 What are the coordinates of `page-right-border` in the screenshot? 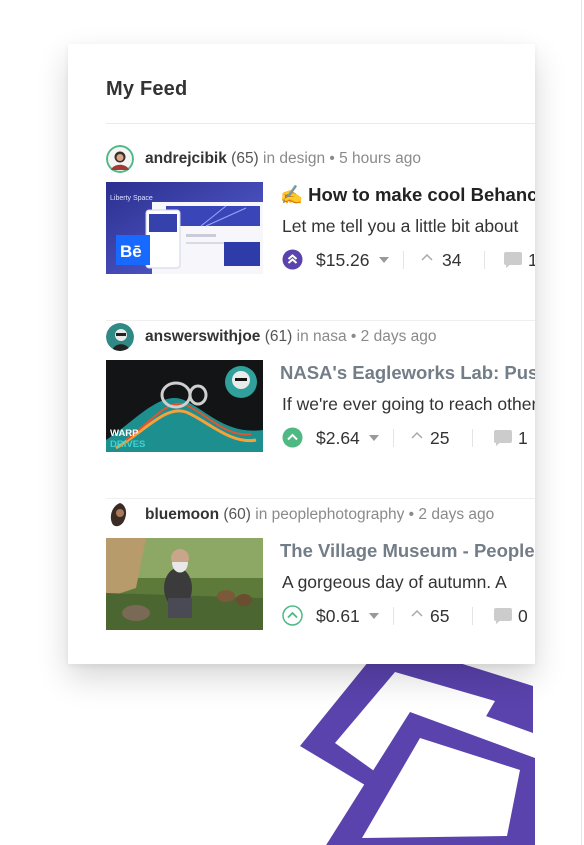 It's located at (581, 422).